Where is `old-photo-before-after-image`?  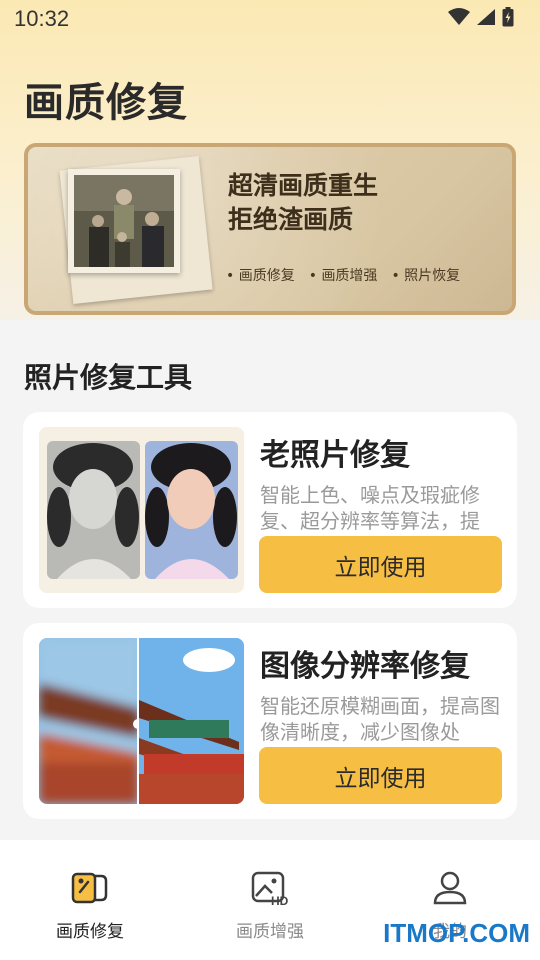
old-photo-before-after-image is located at coordinates (141, 510).